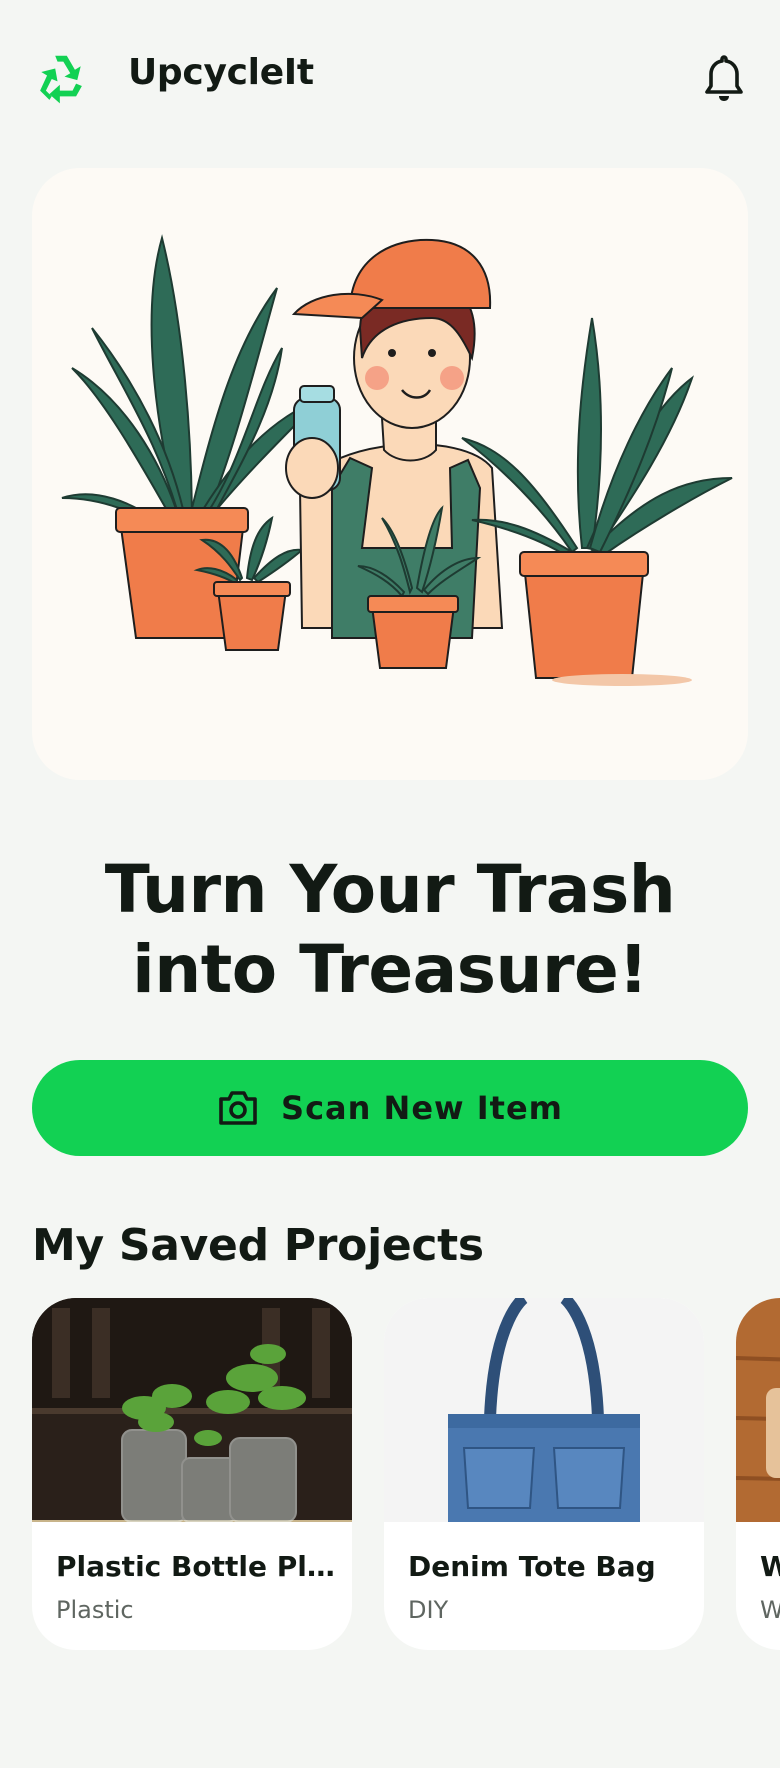 The height and width of the screenshot is (1768, 780). Describe the element at coordinates (770, 1610) in the screenshot. I see `project-category: W` at that location.